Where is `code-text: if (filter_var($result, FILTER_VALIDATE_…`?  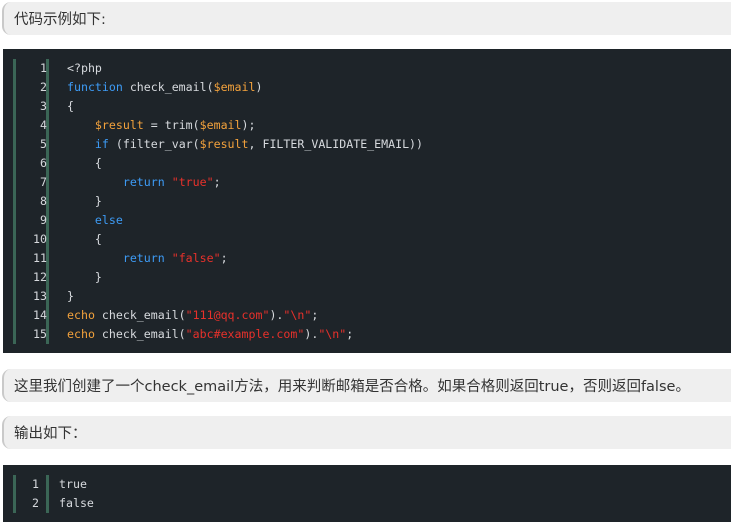 code-text: if (filter_var($result, FILTER_VALIDATE_… is located at coordinates (245, 144).